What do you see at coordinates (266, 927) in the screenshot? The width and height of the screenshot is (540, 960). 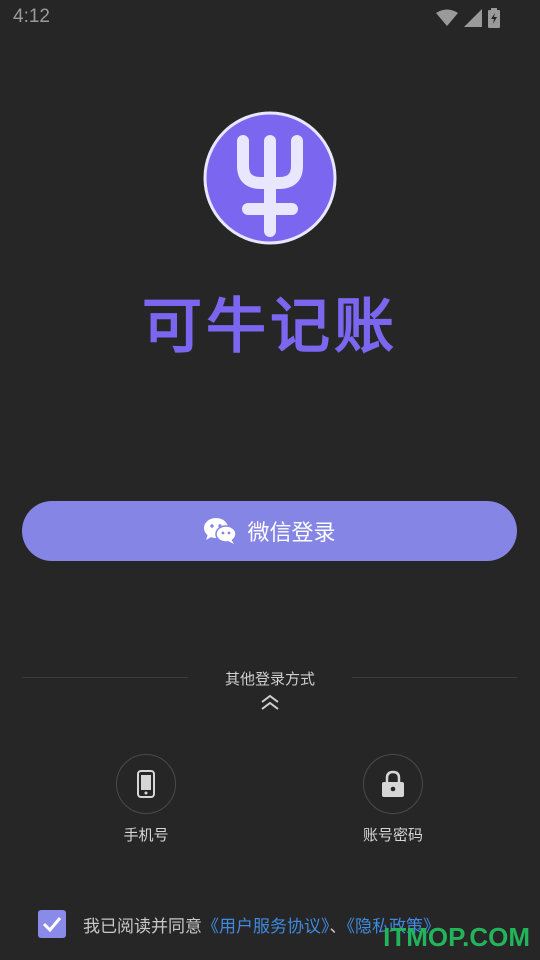 I see `user-agreement-link: 《用户服务协议》` at bounding box center [266, 927].